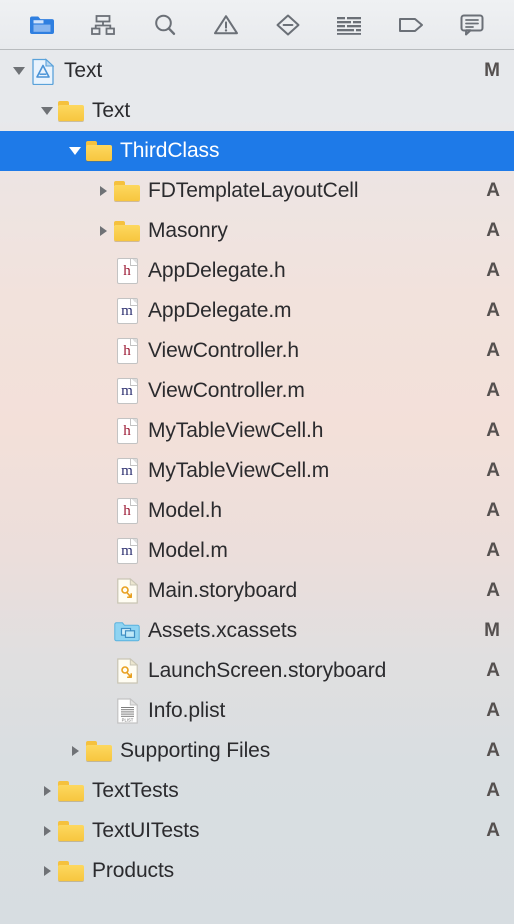 This screenshot has width=514, height=924. I want to click on tree-row: Text, so click(257, 111).